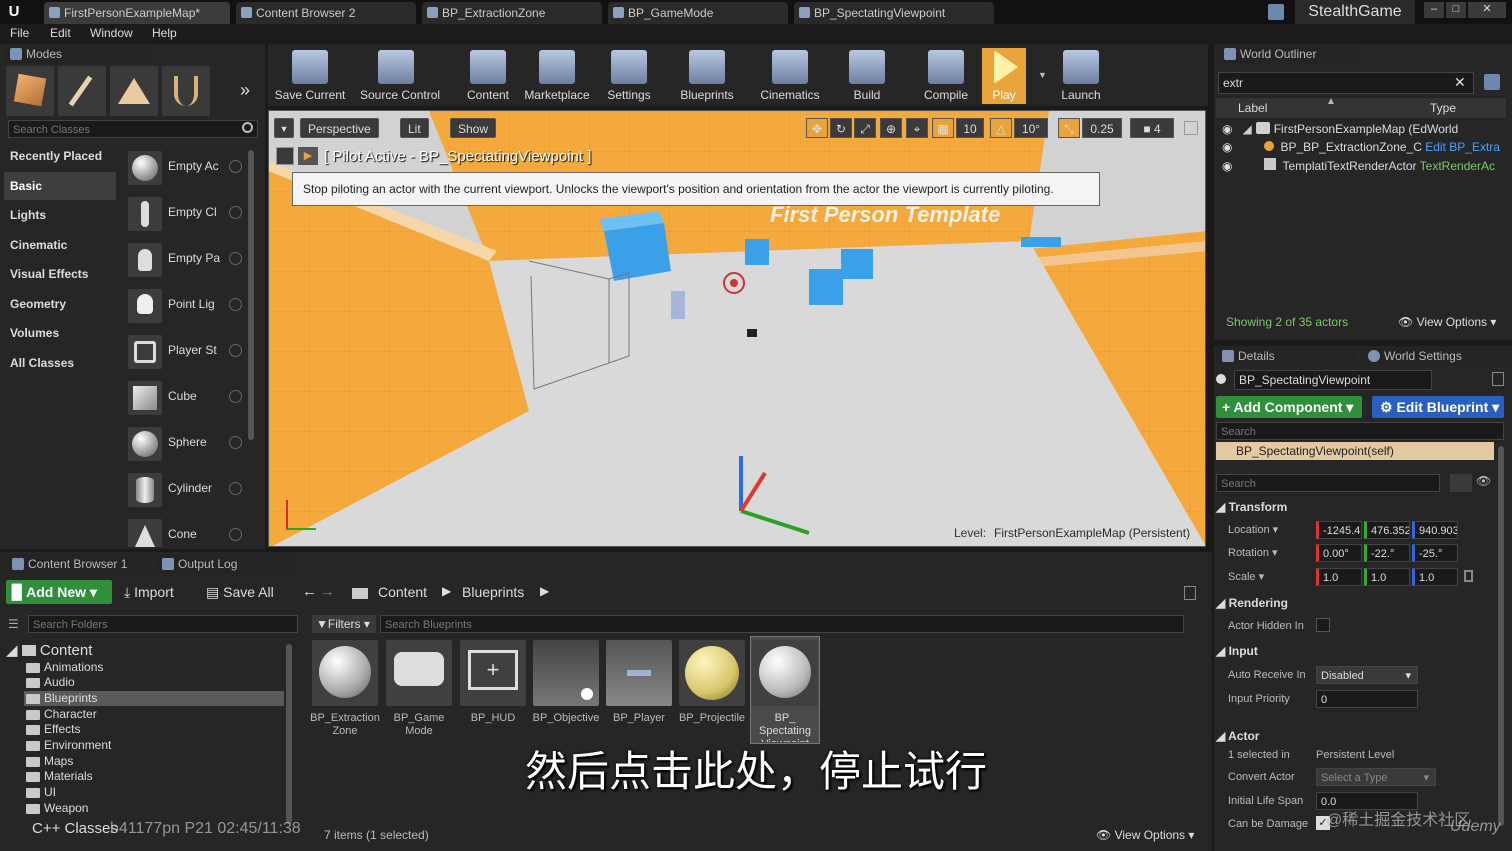 The image size is (1512, 851). I want to click on asset-bp-hud: +, so click(493, 673).